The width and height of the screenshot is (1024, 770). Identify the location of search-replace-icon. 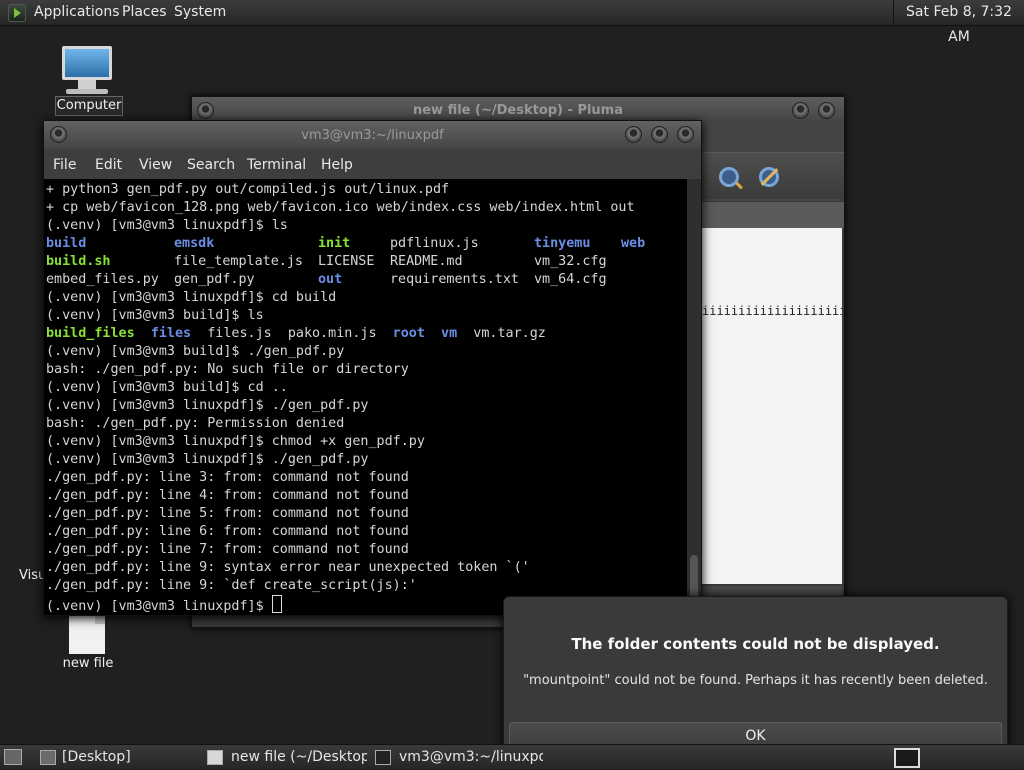
(769, 177).